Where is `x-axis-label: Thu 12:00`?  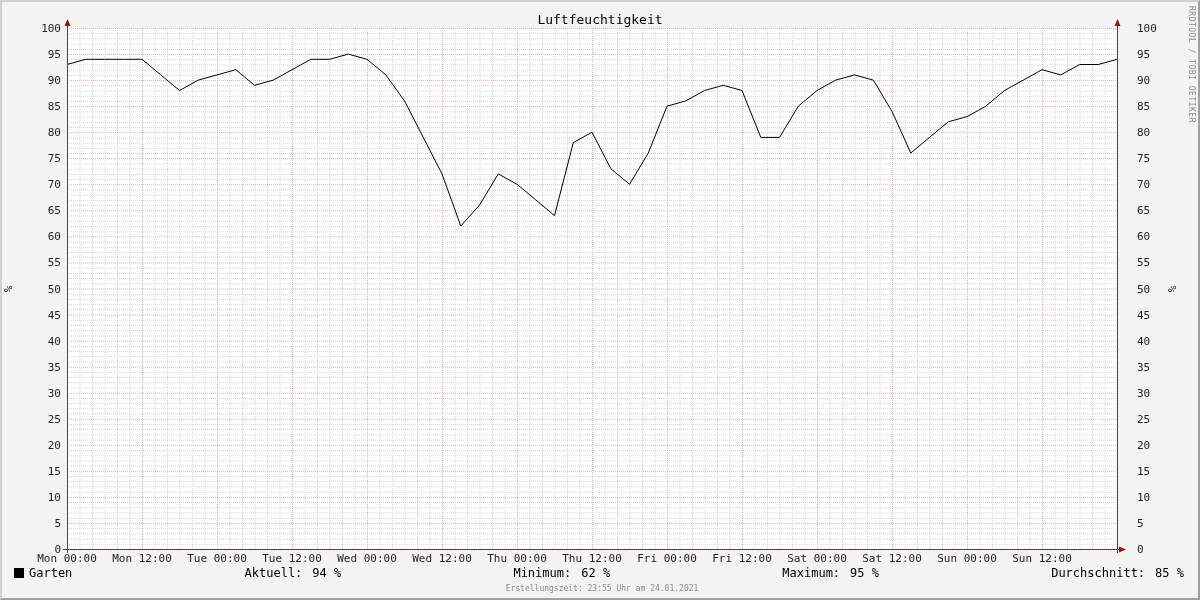 x-axis-label: Thu 12:00 is located at coordinates (592, 558).